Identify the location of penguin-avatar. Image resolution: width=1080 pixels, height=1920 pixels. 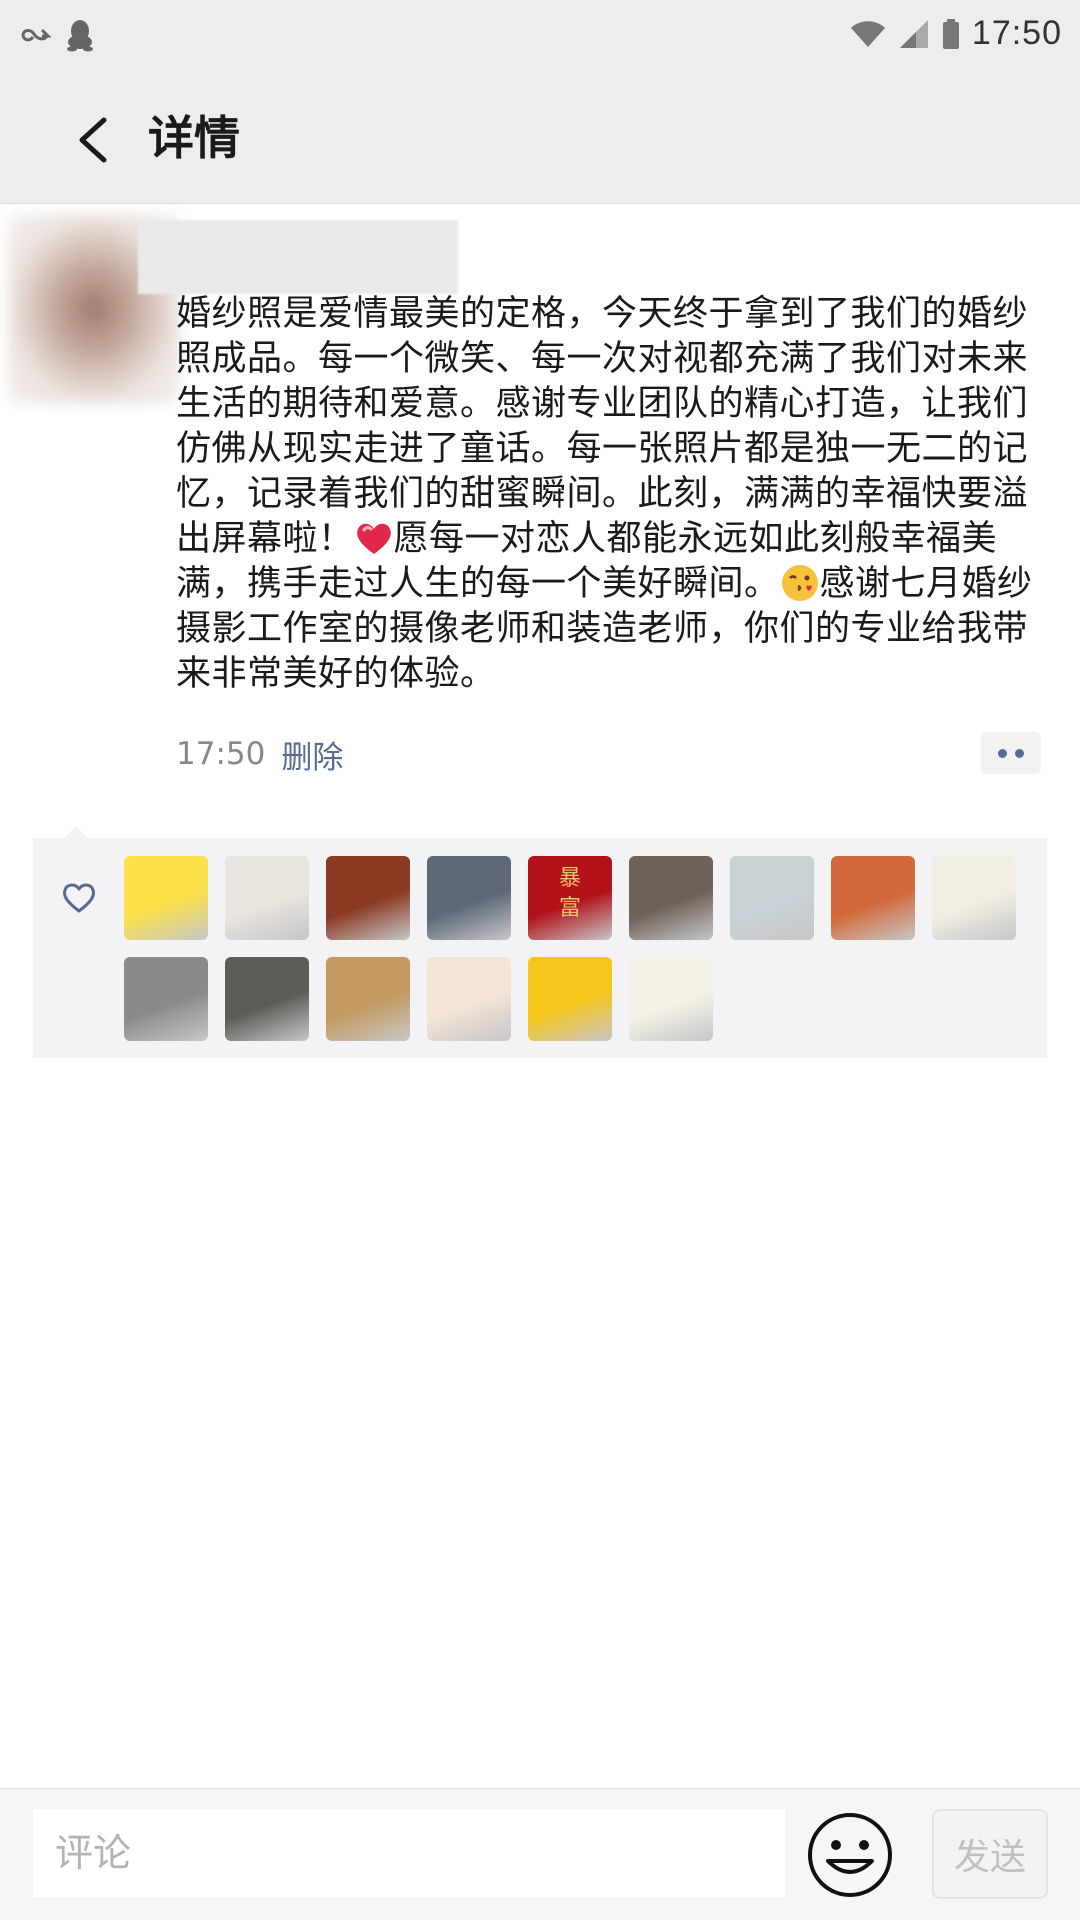
(671, 999).